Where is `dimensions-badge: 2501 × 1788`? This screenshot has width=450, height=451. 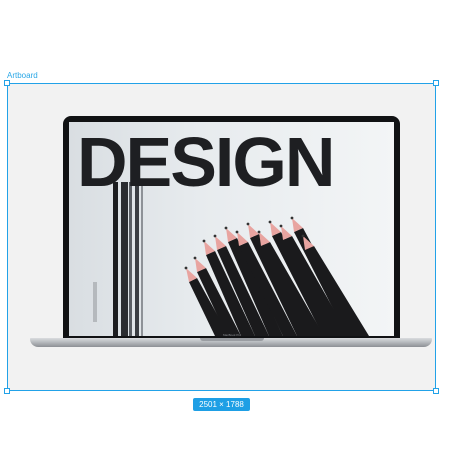 dimensions-badge: 2501 × 1788 is located at coordinates (221, 404).